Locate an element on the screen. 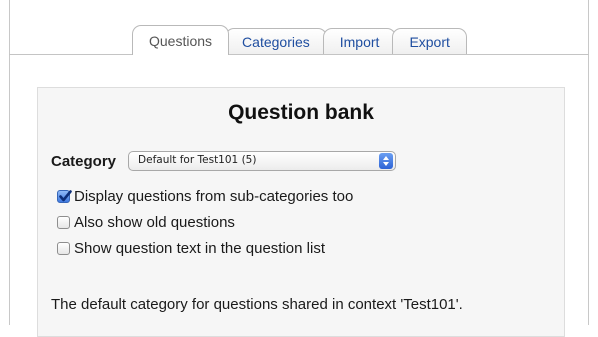 The height and width of the screenshot is (337, 598). option-old-questions: Also show old questions is located at coordinates (205, 222).